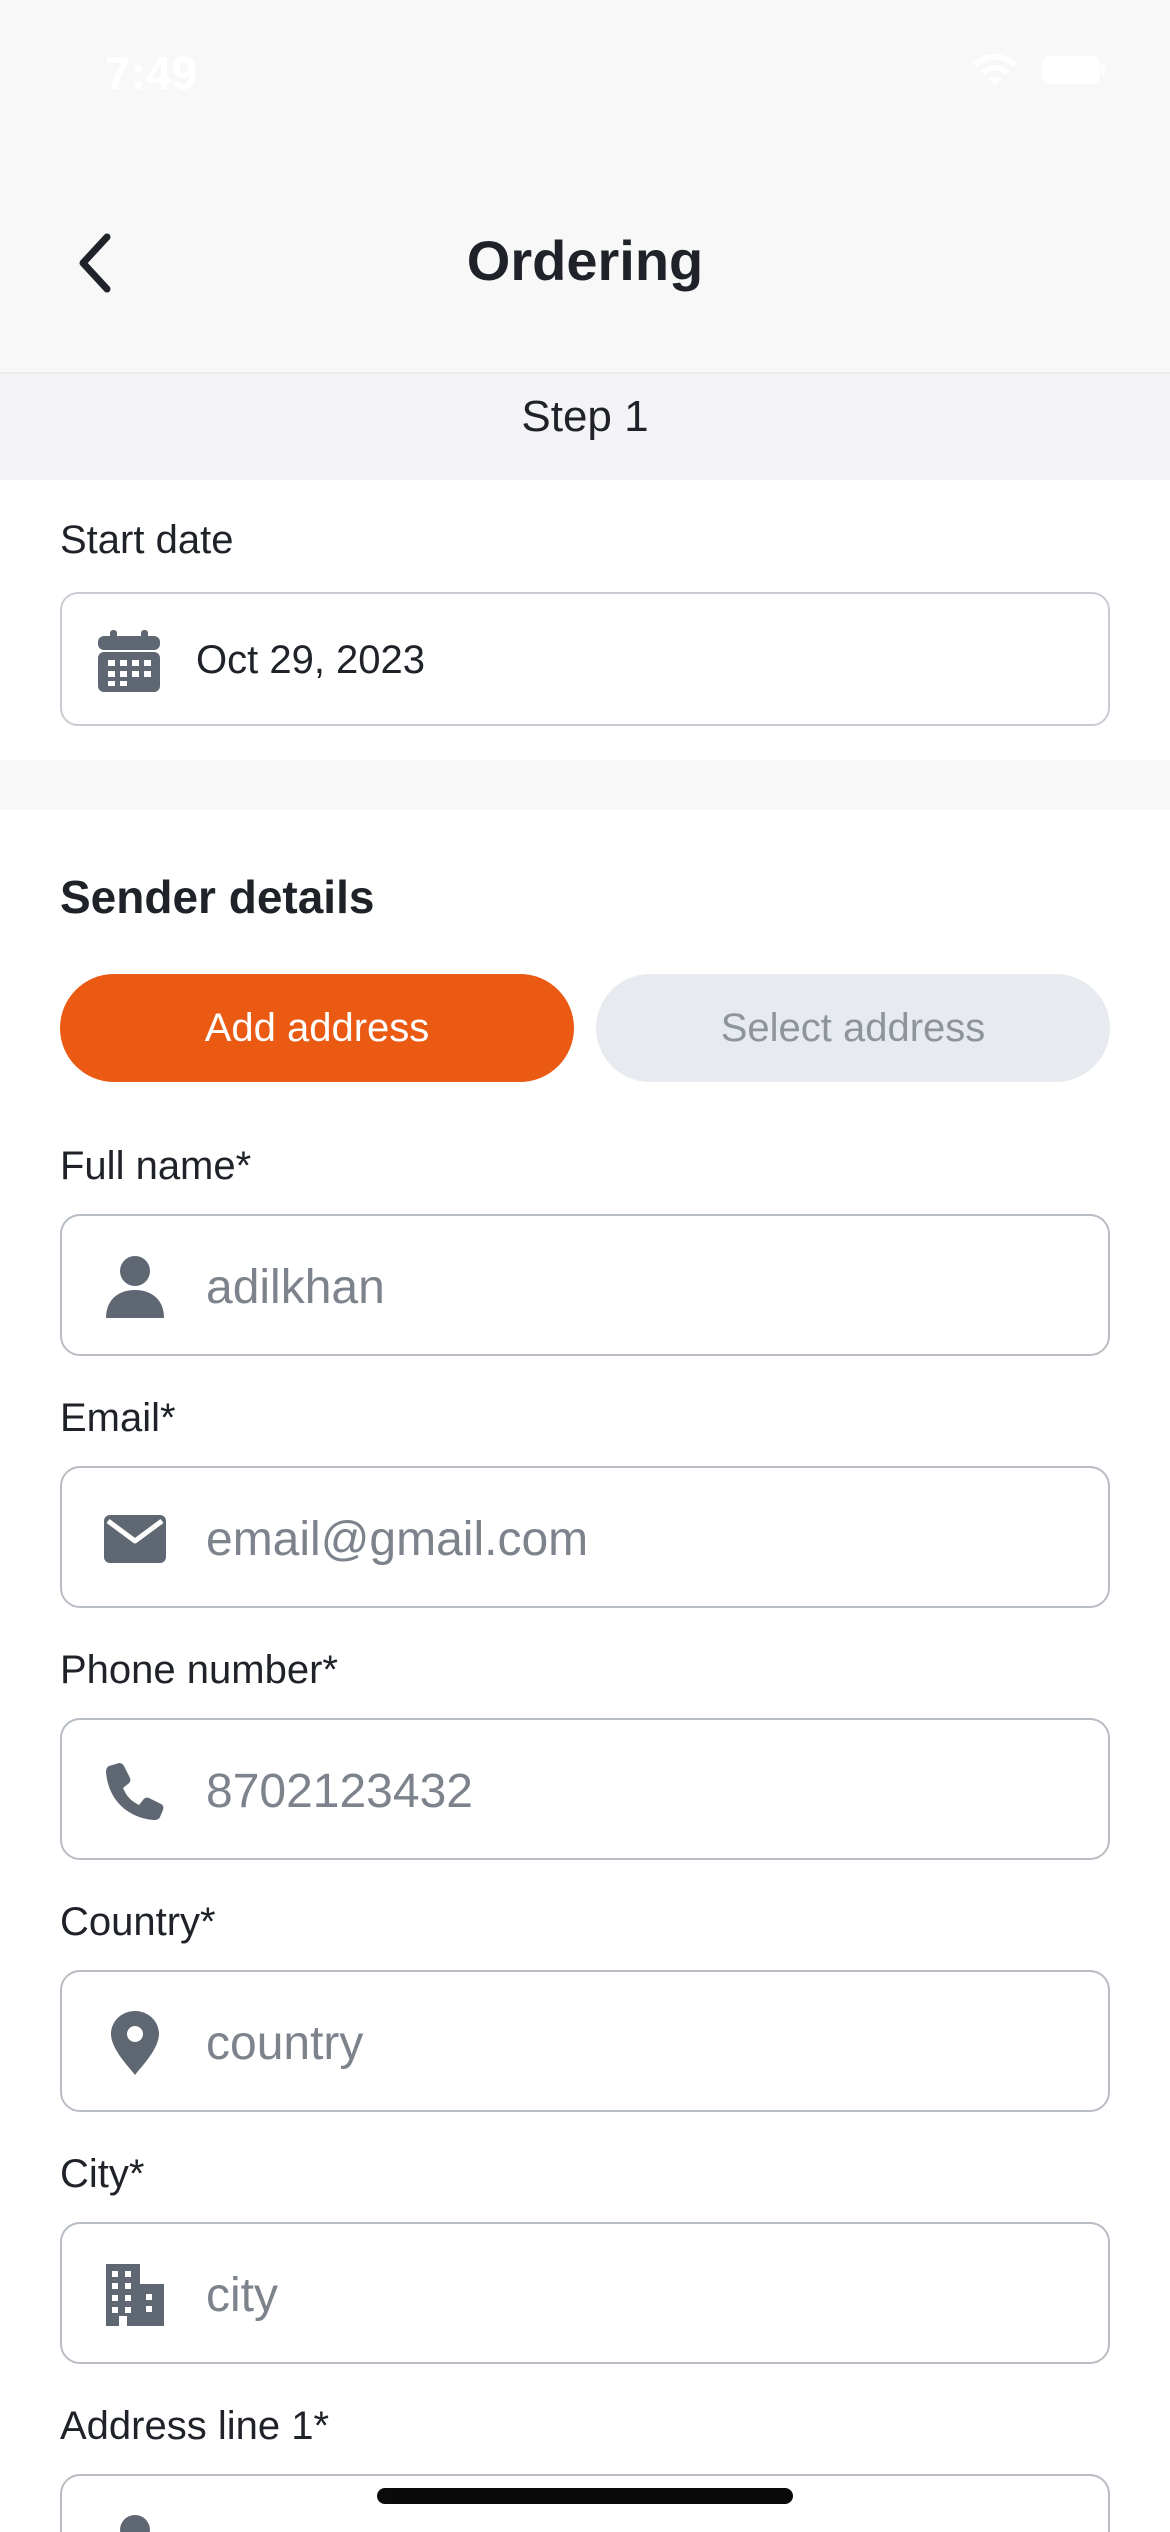 The image size is (1170, 2532). What do you see at coordinates (585, 186) in the screenshot?
I see `top-area: 7:49 Ordering` at bounding box center [585, 186].